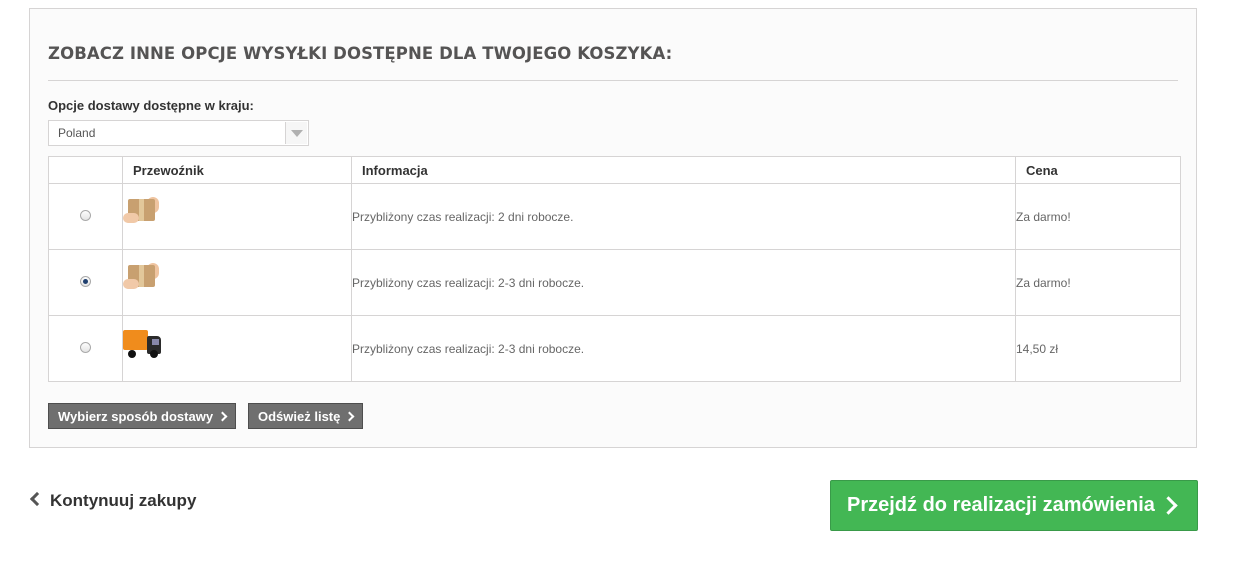  Describe the element at coordinates (151, 105) in the screenshot. I see `country-label: Opcje dostawy dostępne w kraju:` at that location.